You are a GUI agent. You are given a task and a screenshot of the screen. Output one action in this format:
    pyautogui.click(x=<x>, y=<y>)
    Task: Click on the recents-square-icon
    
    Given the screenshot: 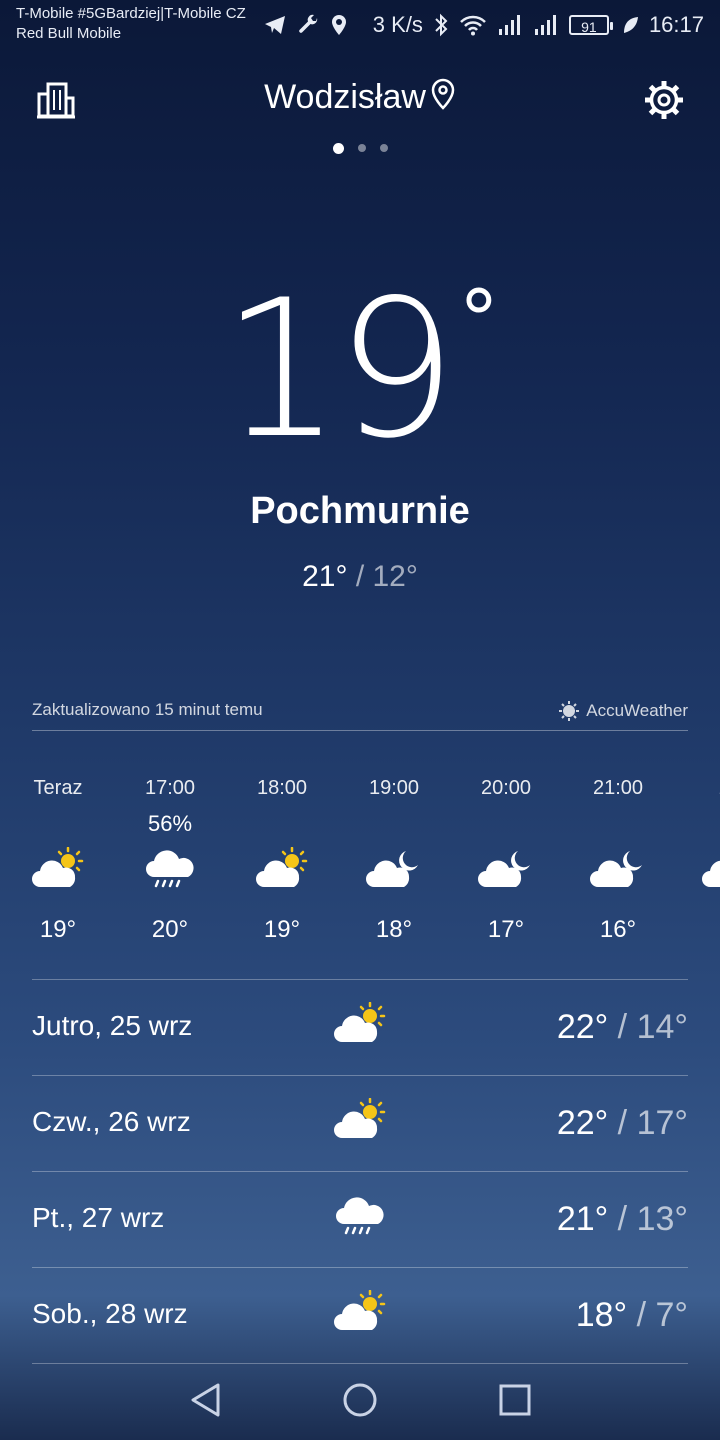 What is the action you would take?
    pyautogui.click(x=515, y=1400)
    